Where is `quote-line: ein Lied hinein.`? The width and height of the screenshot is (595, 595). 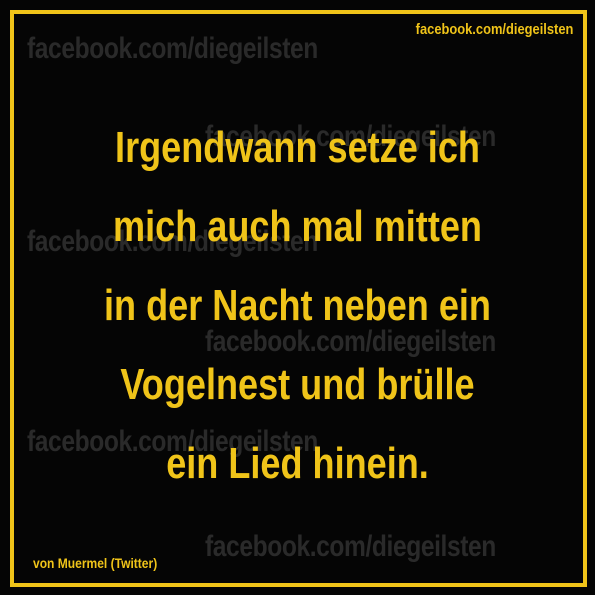
quote-line: ein Lied hinein. is located at coordinates (297, 463).